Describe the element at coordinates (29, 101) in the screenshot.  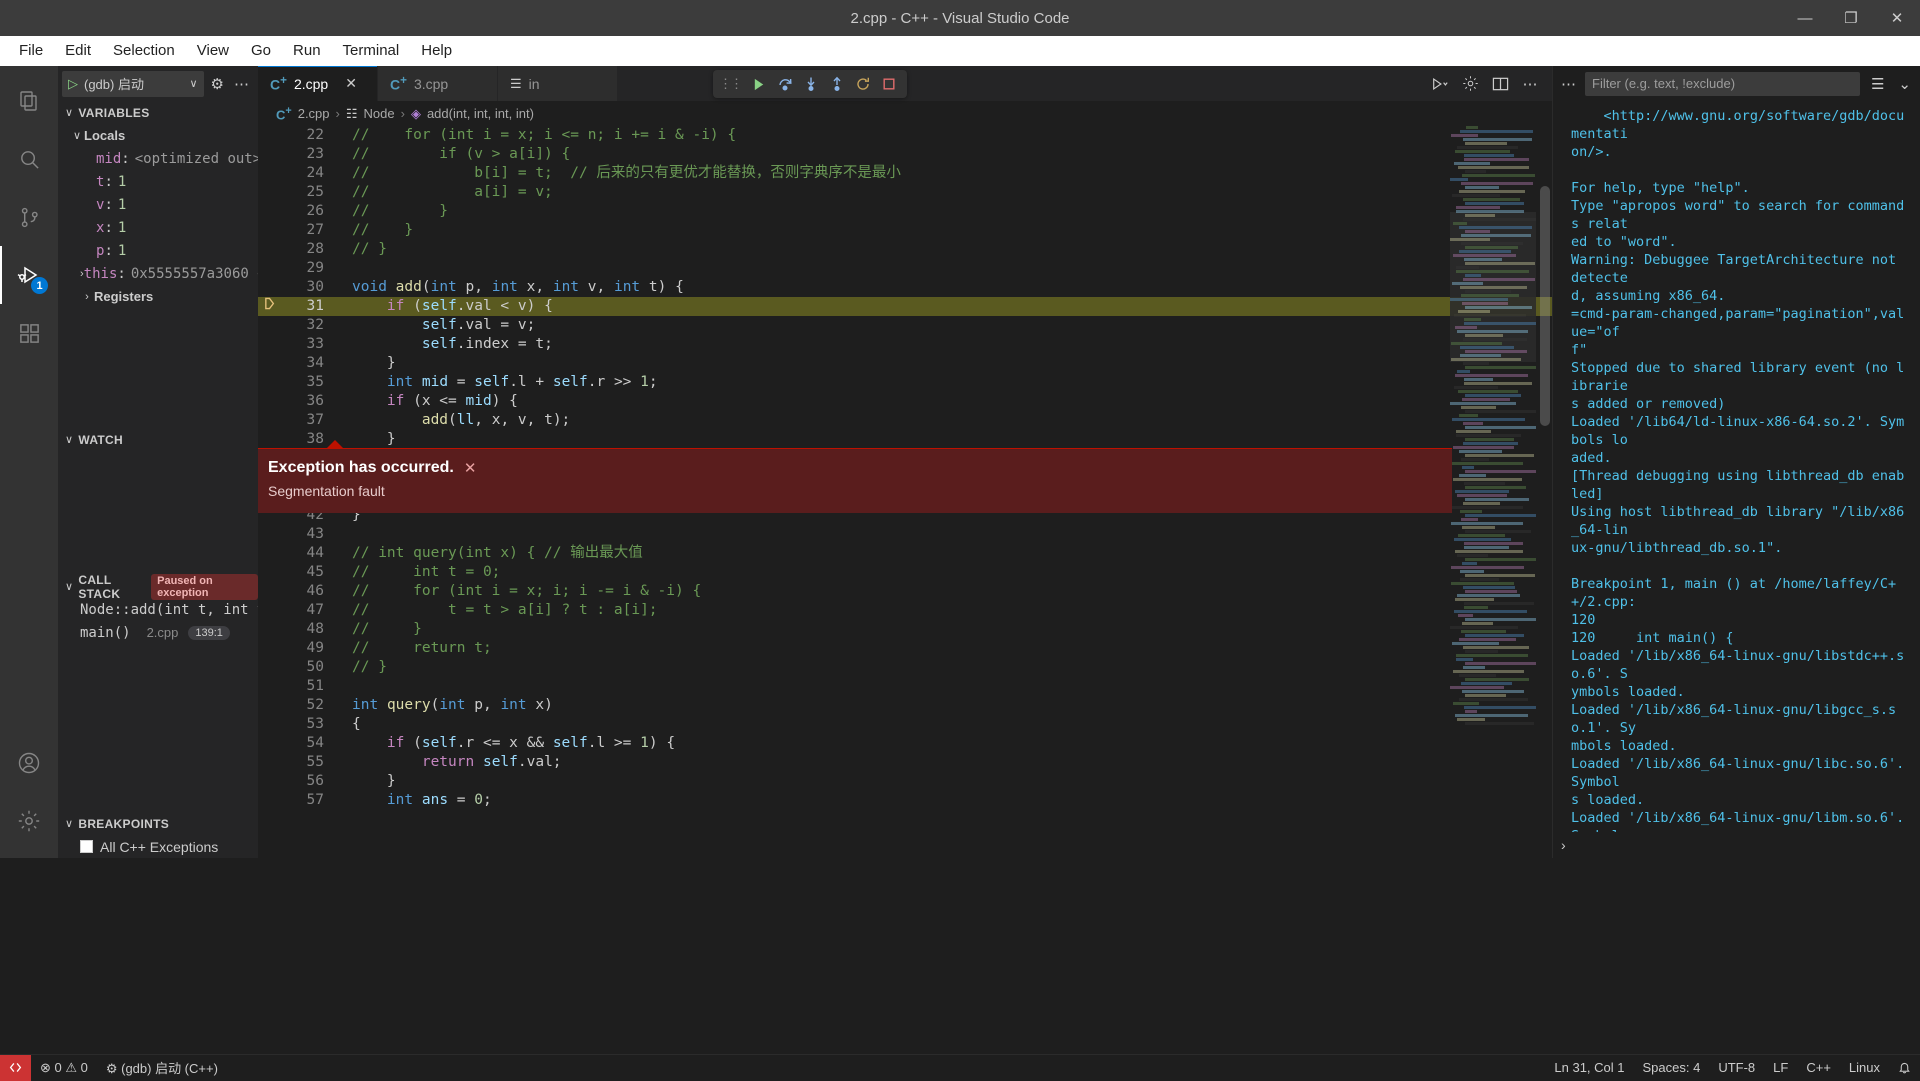
I see `explorer-icon` at that location.